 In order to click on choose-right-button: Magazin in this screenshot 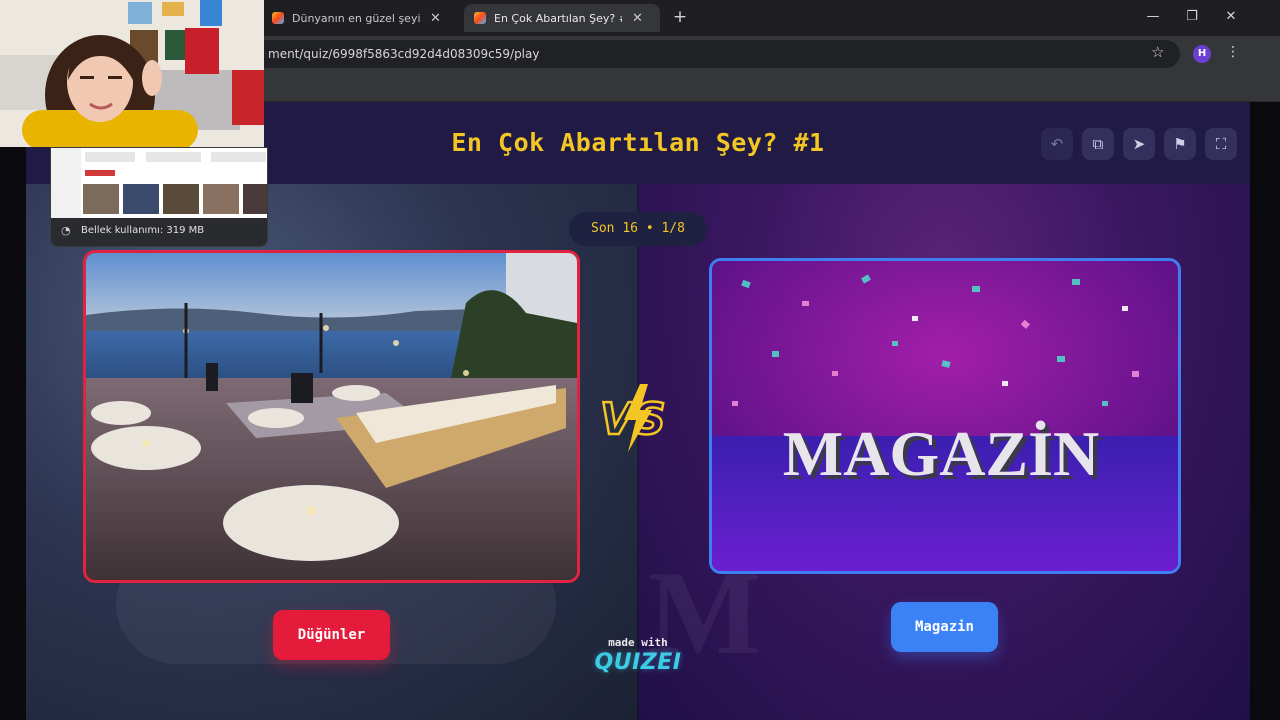, I will do `click(944, 627)`.